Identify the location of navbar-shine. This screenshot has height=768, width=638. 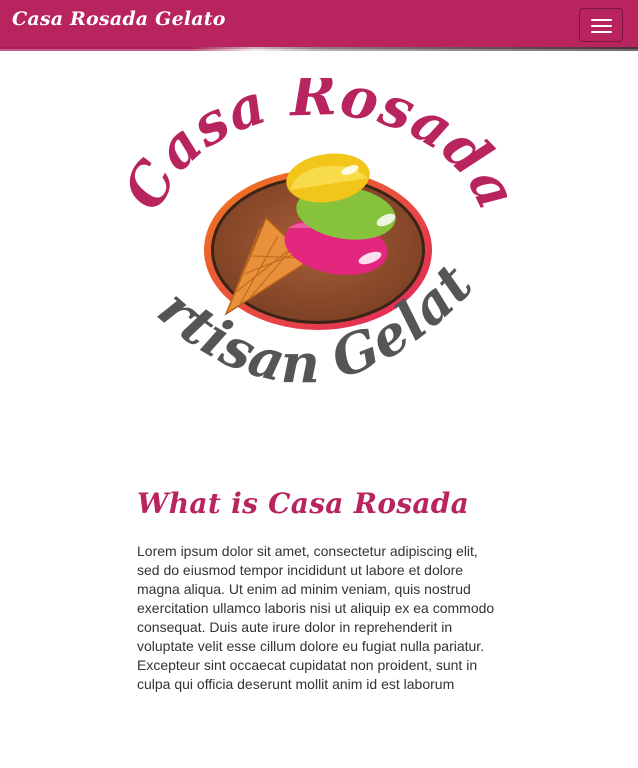
(319, 49).